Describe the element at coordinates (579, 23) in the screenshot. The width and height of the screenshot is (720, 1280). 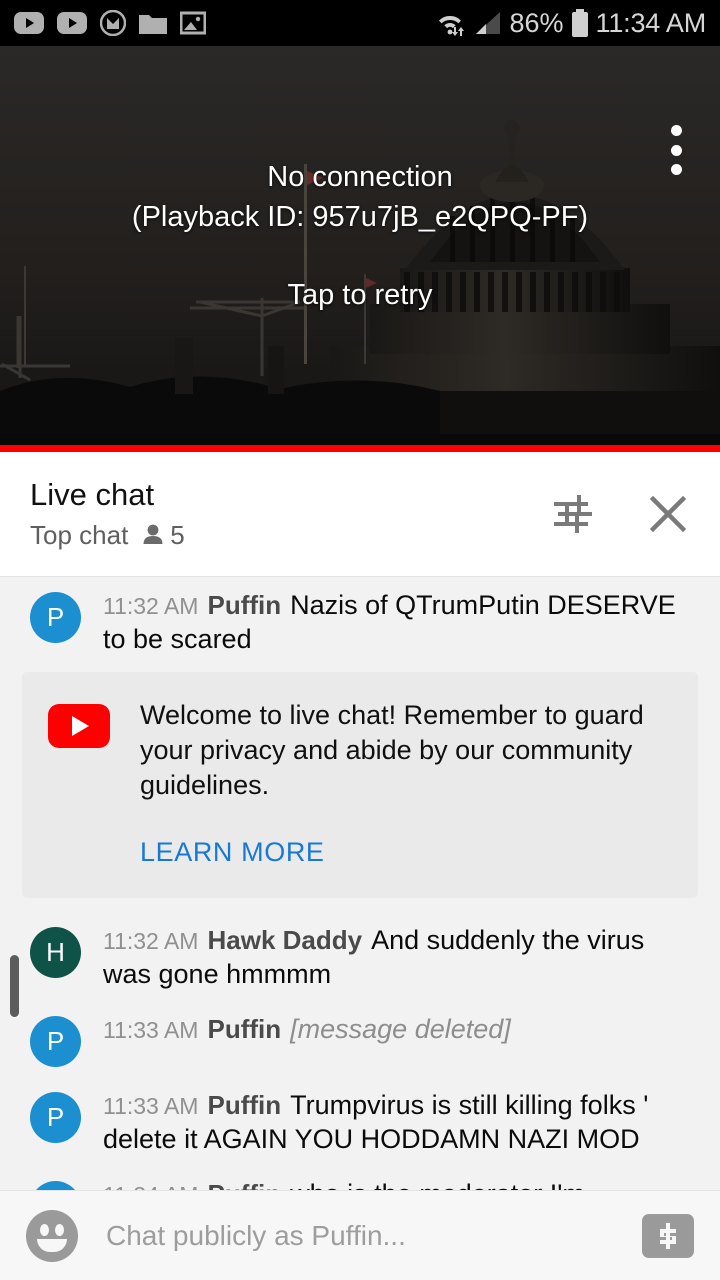
I see `battery-icon` at that location.